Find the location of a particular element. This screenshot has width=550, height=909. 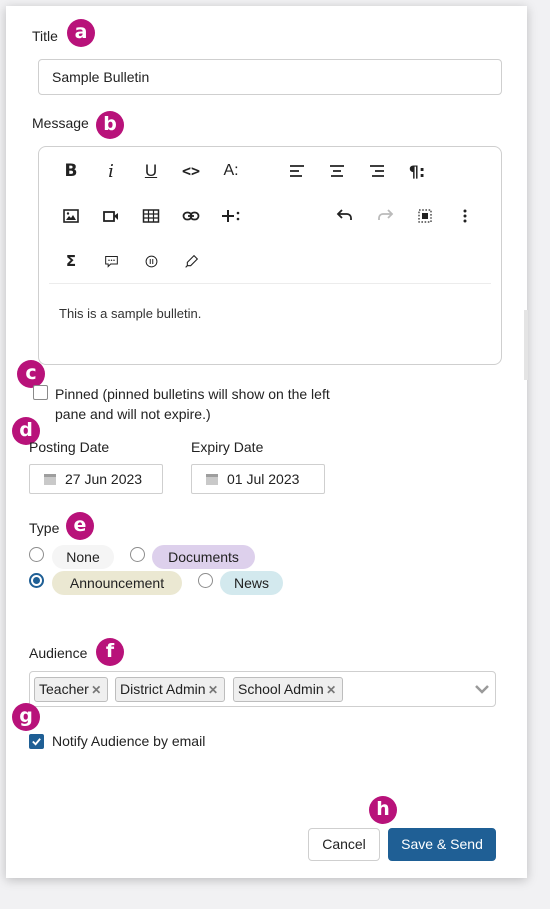

insert-link-button is located at coordinates (191, 216).